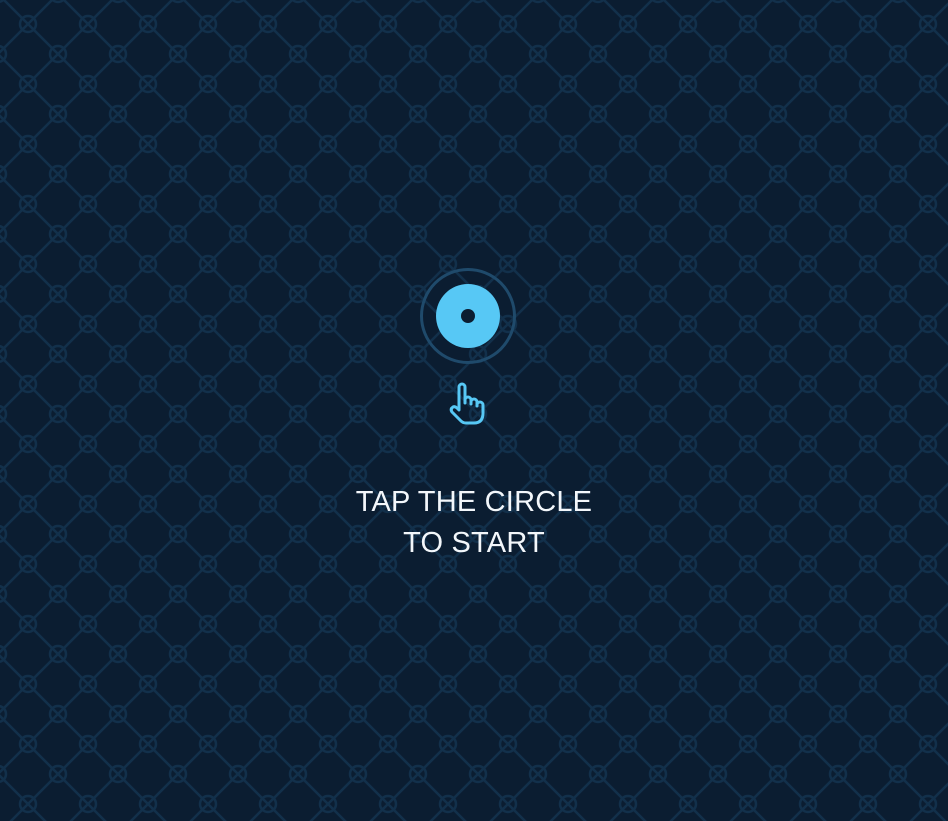 This screenshot has height=821, width=948. I want to click on start-prompt-line-2: TO START, so click(474, 543).